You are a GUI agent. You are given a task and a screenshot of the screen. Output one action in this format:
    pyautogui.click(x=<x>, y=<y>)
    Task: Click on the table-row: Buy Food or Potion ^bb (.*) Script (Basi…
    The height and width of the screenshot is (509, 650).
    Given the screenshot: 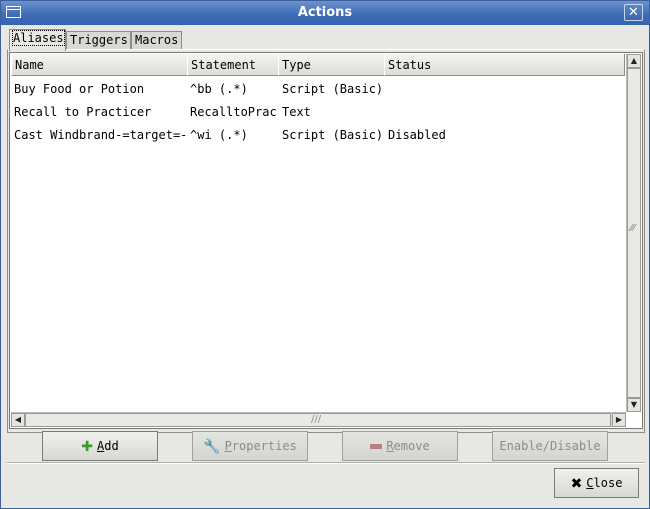 What is the action you would take?
    pyautogui.click(x=318, y=89)
    